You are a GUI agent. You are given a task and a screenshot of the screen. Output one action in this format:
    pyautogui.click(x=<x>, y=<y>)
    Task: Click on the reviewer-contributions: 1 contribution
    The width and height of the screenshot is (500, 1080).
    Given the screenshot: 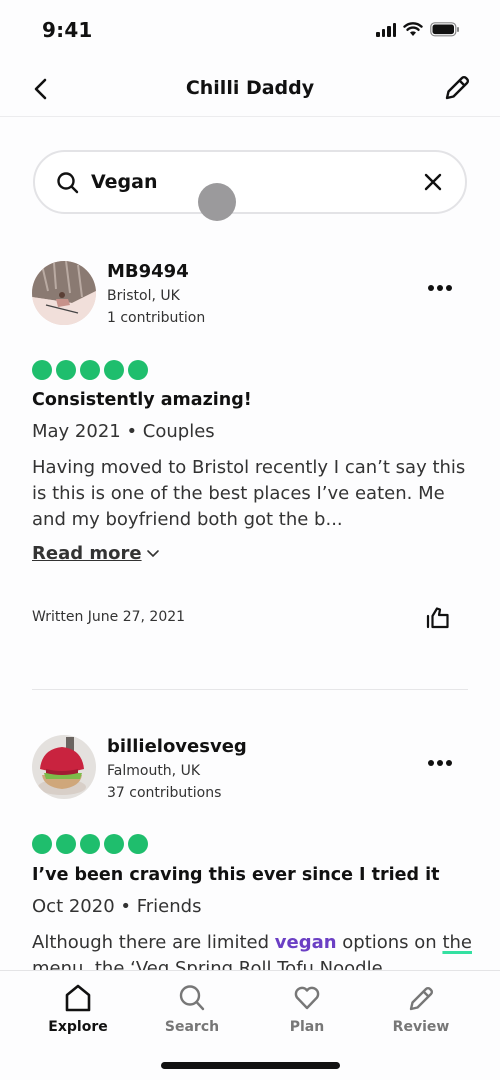 What is the action you would take?
    pyautogui.click(x=156, y=318)
    